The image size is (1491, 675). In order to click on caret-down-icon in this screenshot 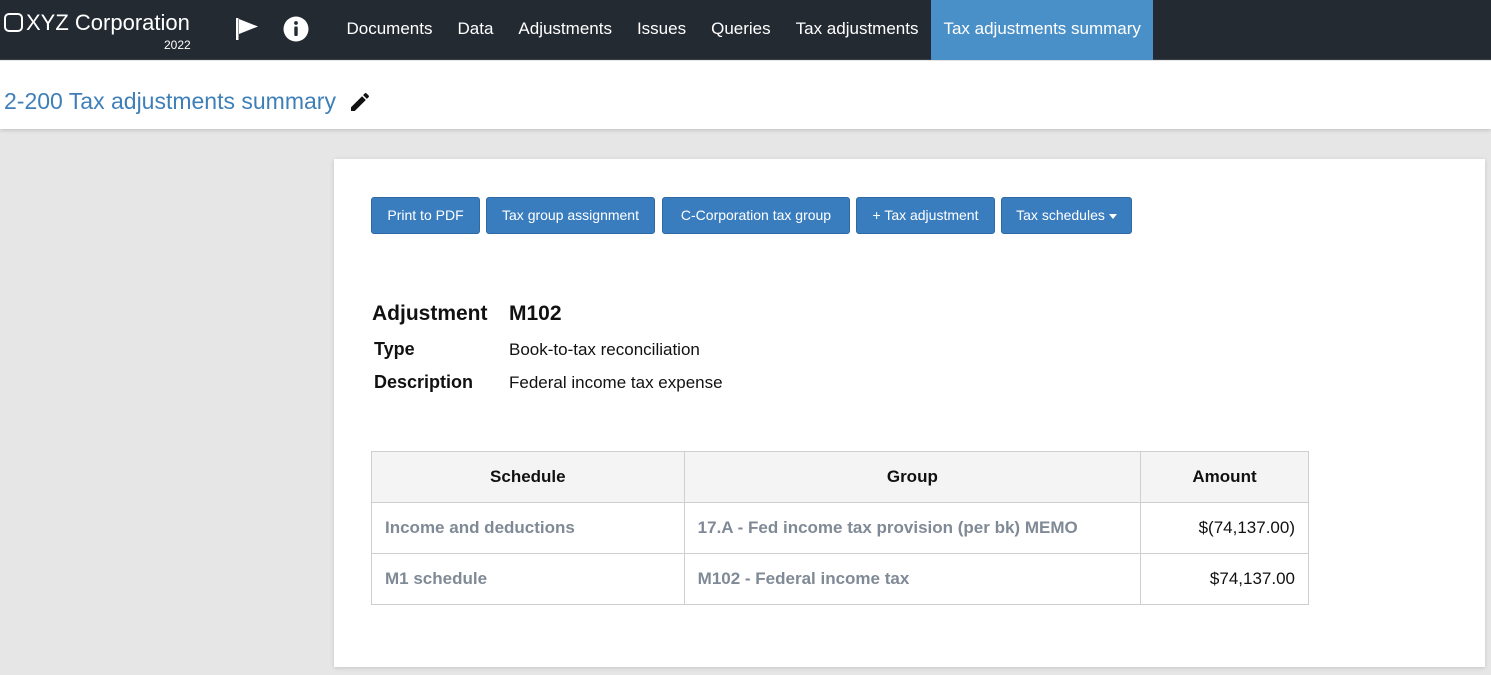, I will do `click(1112, 216)`.